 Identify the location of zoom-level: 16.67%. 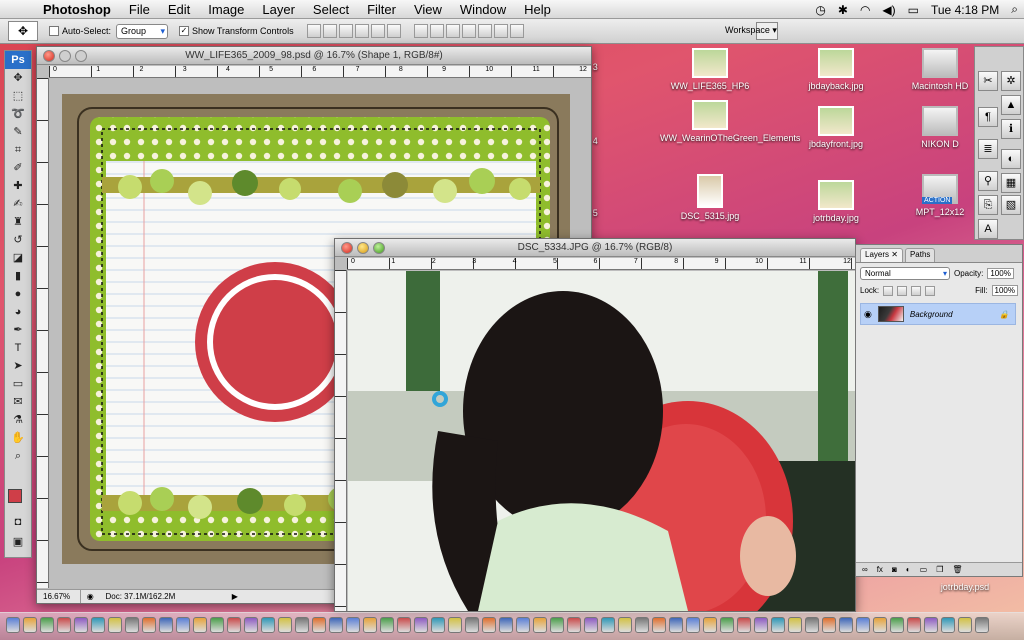
(59, 596).